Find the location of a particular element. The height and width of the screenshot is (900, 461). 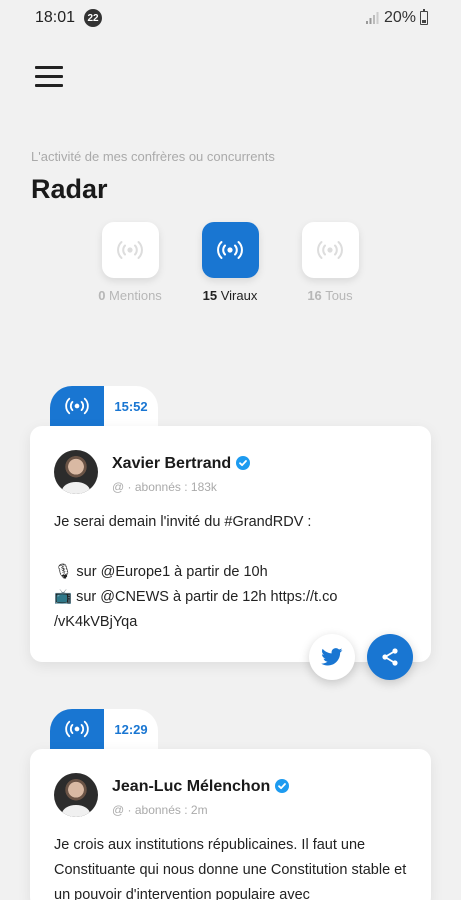

tweet-tab: 15:52 is located at coordinates (230, 406).